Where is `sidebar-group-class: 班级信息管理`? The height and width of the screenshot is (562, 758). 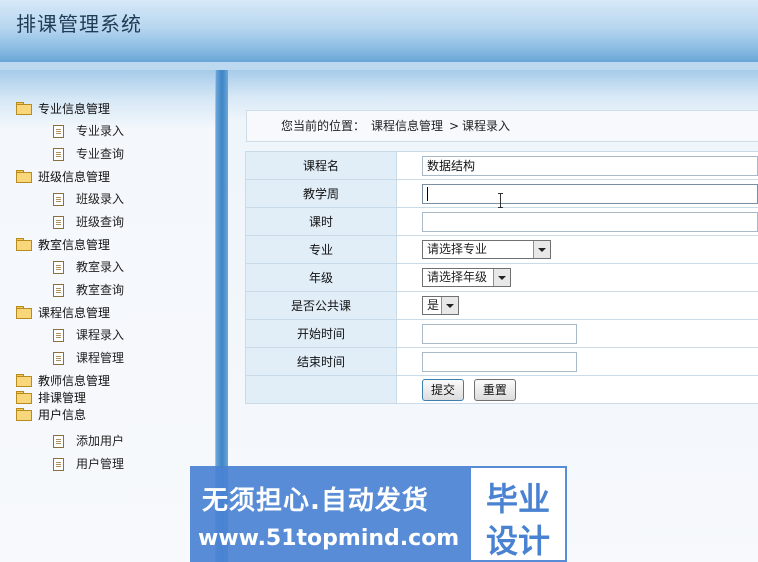
sidebar-group-class: 班级信息管理 is located at coordinates (107, 177).